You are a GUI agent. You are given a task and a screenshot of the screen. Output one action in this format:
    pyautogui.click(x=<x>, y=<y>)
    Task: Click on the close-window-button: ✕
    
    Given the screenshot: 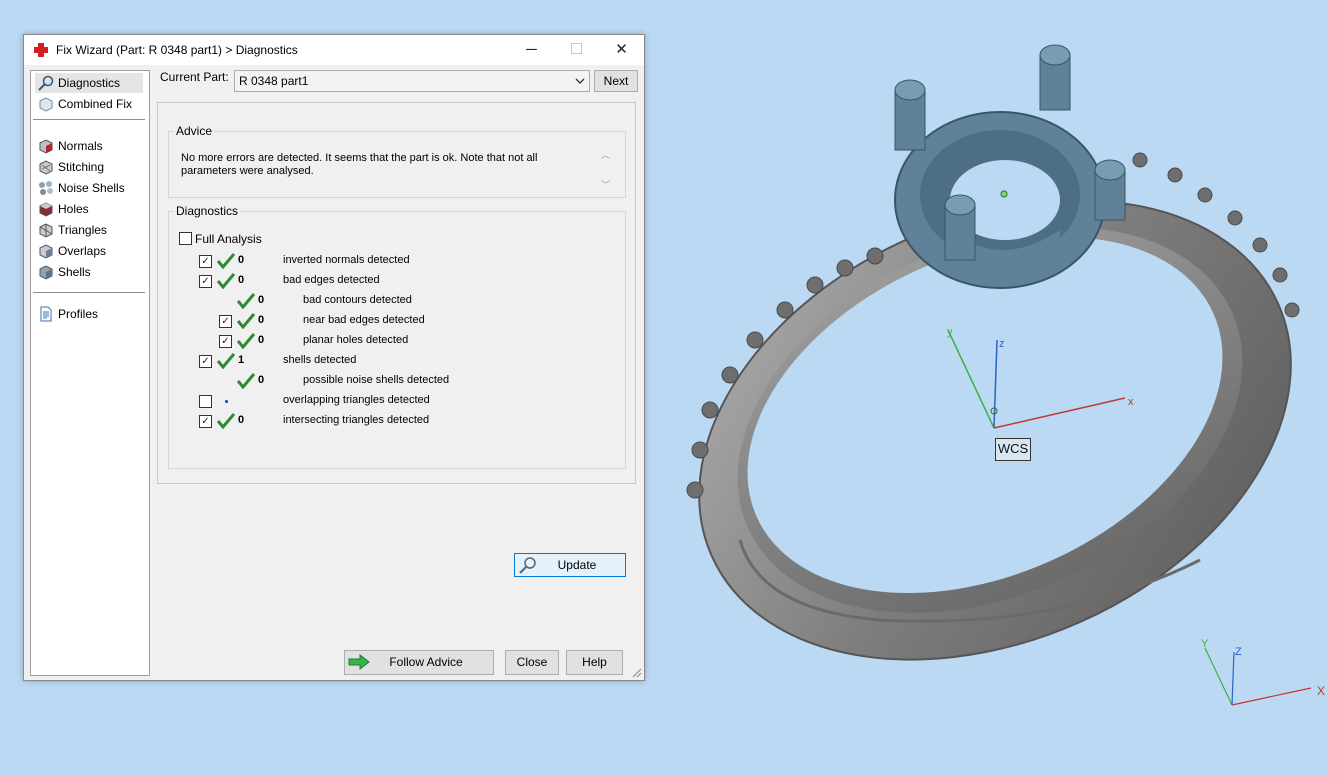 What is the action you would take?
    pyautogui.click(x=621, y=50)
    